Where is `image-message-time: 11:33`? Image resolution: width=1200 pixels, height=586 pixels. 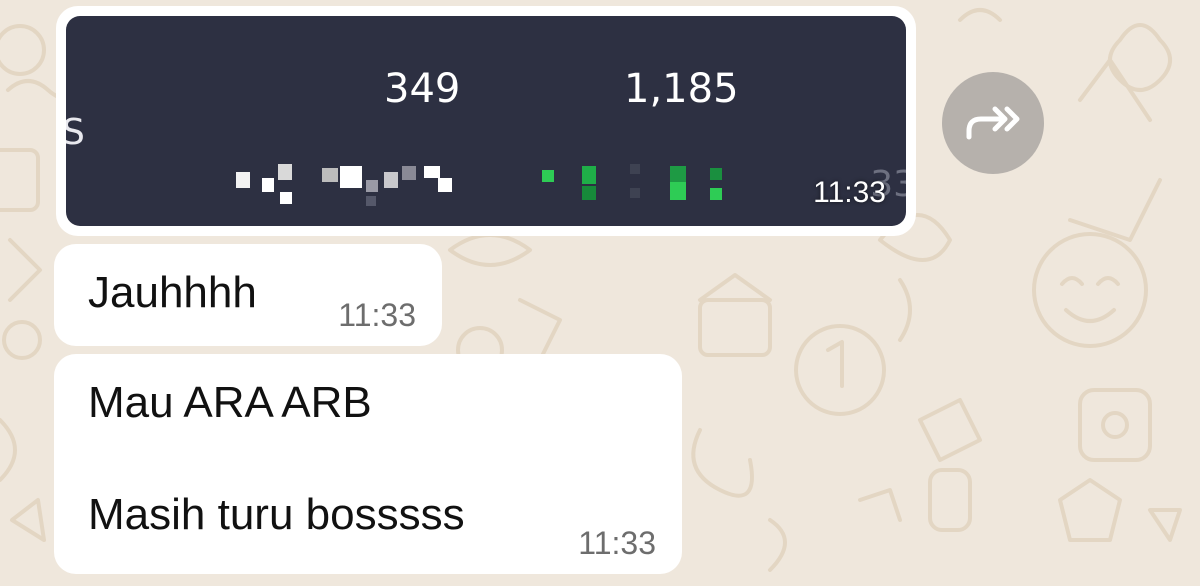 image-message-time: 11:33 is located at coordinates (849, 192).